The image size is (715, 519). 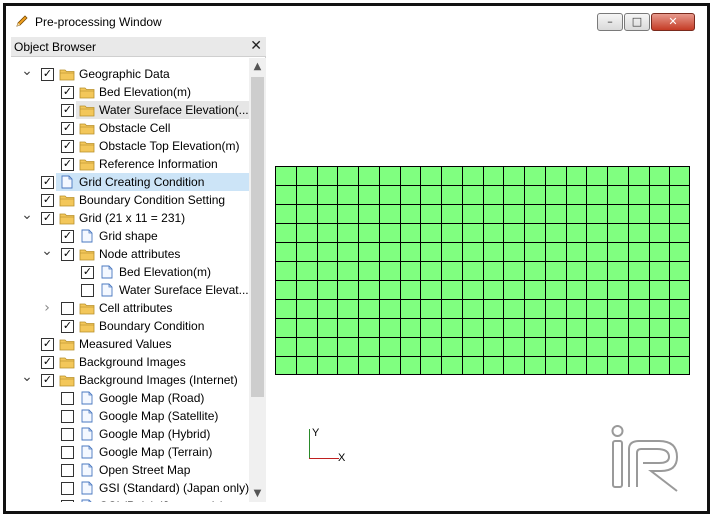 I want to click on tree-item: ✓ Grid Creating Condition, so click(x=130, y=182).